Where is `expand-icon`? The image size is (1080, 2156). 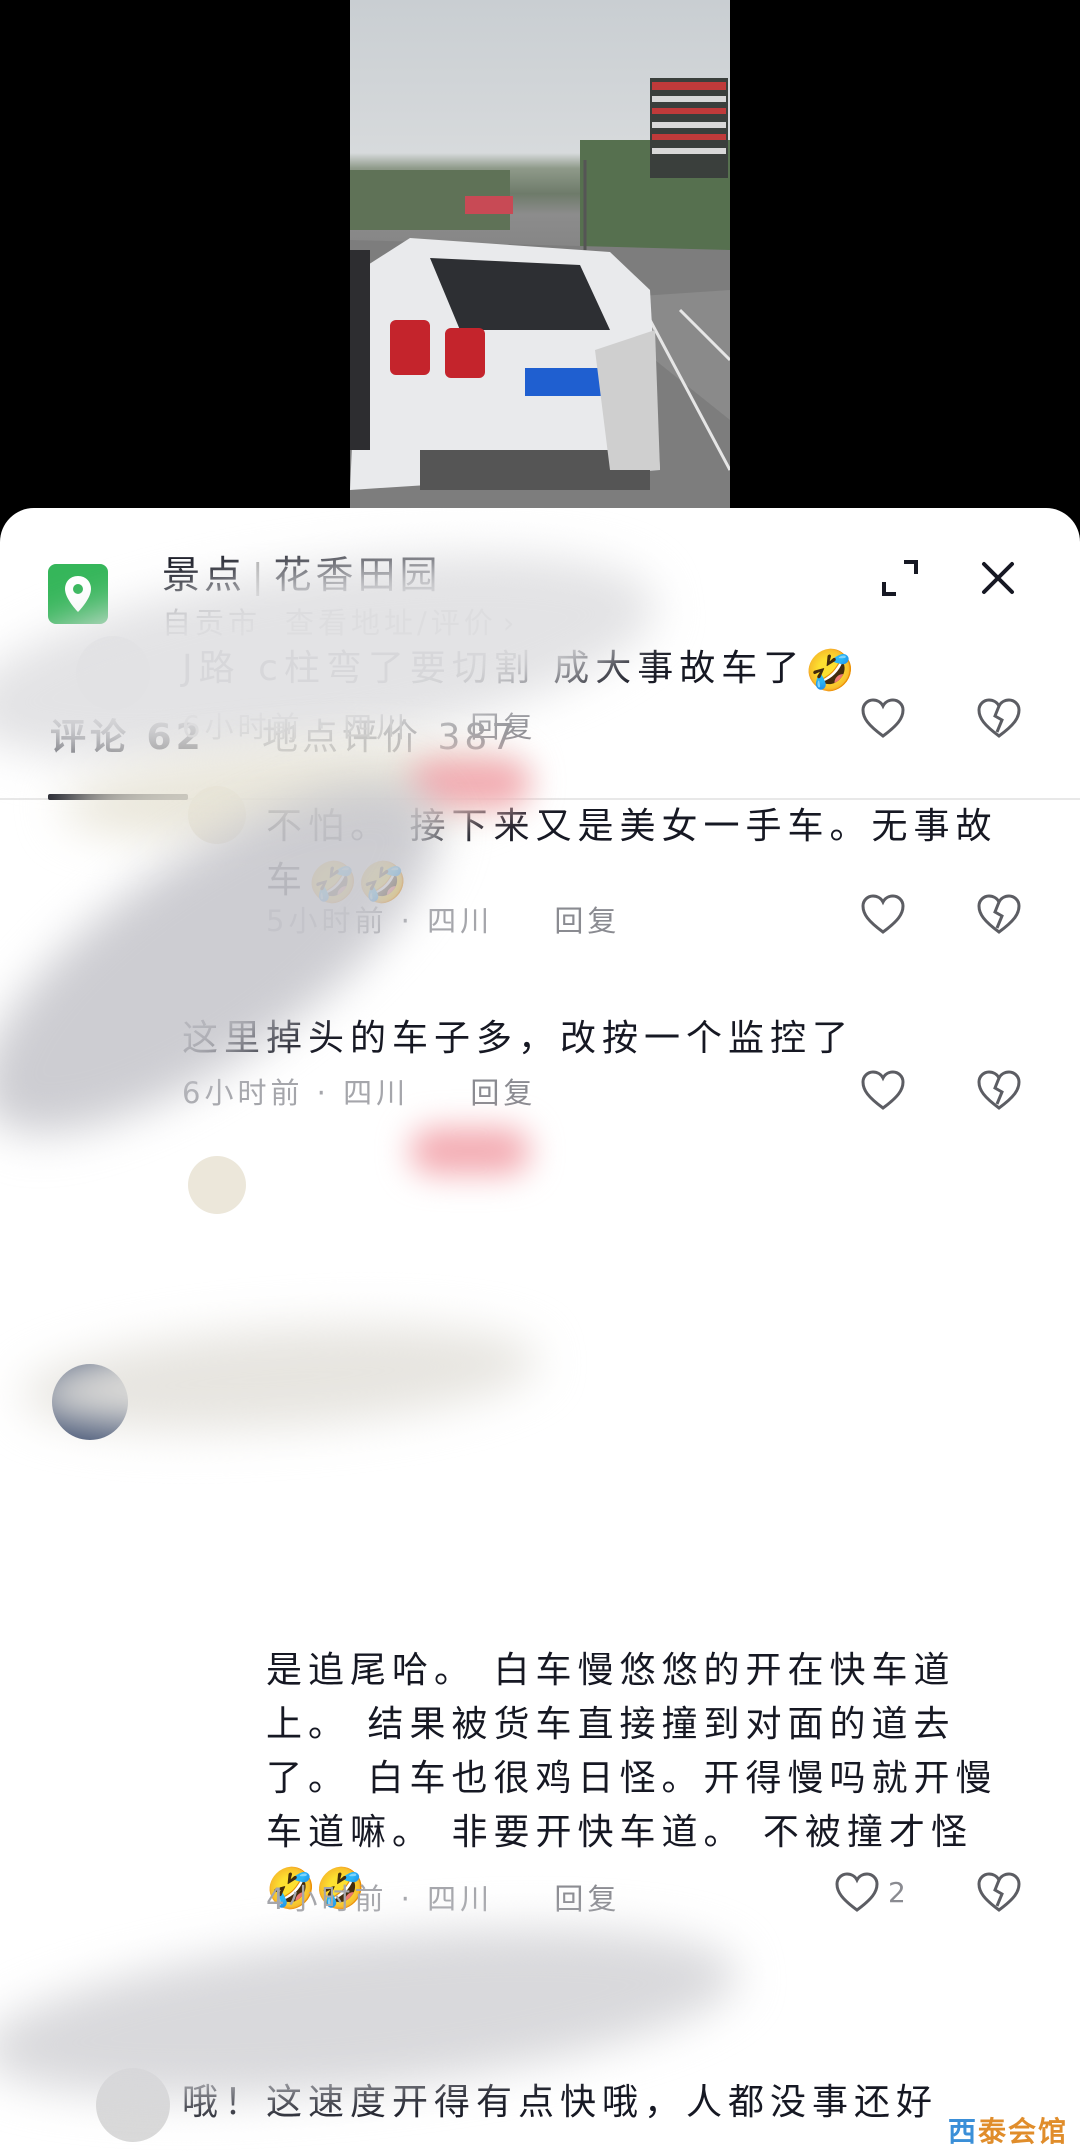
expand-icon is located at coordinates (900, 578).